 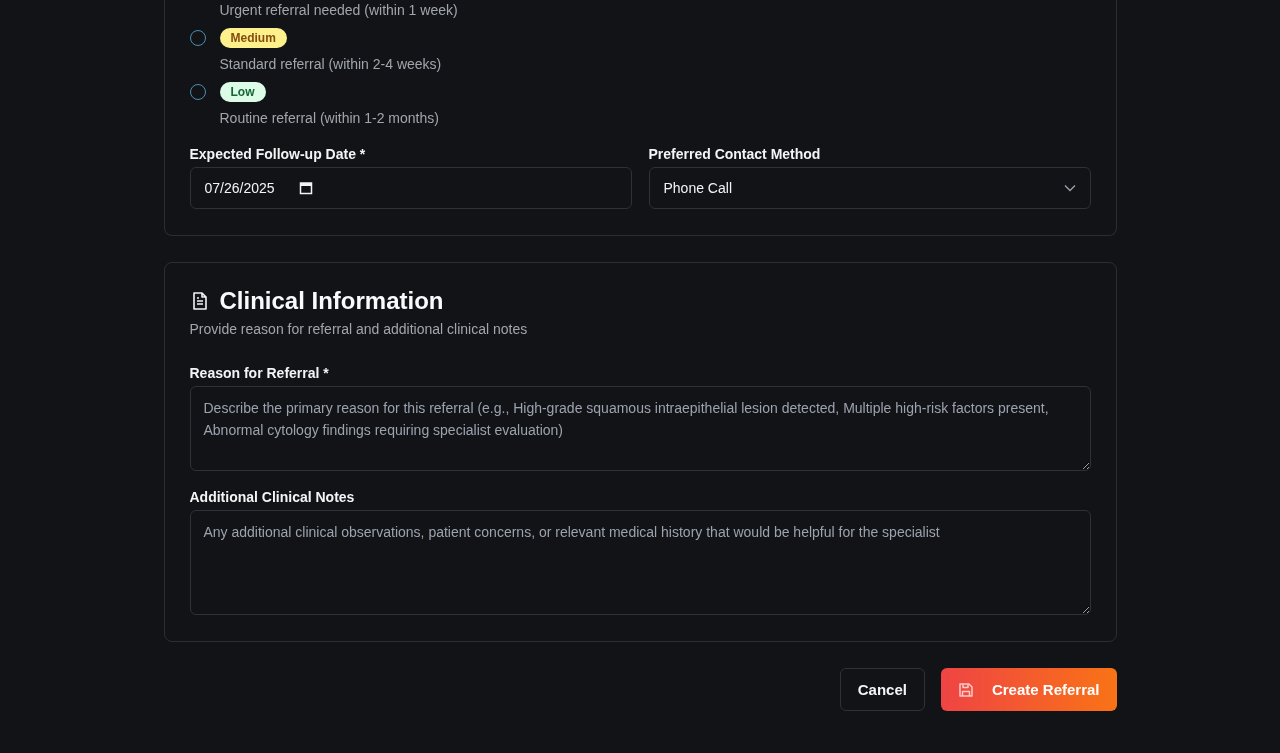 I want to click on priority-badge: Low, so click(x=242, y=92).